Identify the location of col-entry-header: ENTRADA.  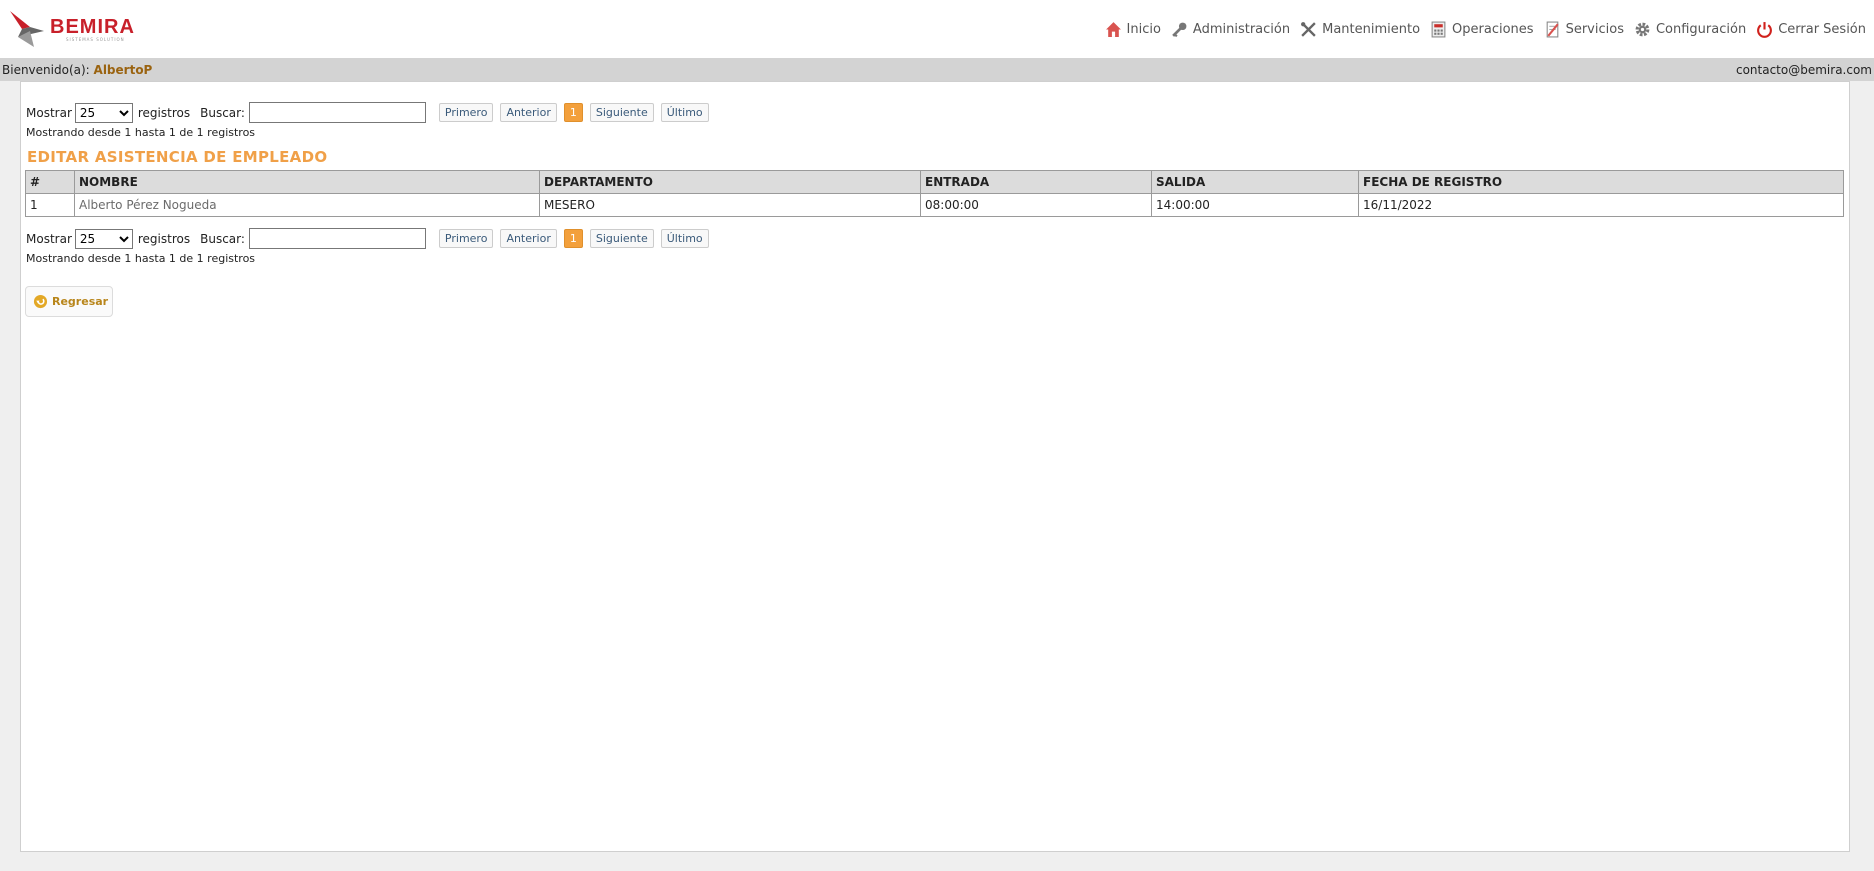
(1036, 182).